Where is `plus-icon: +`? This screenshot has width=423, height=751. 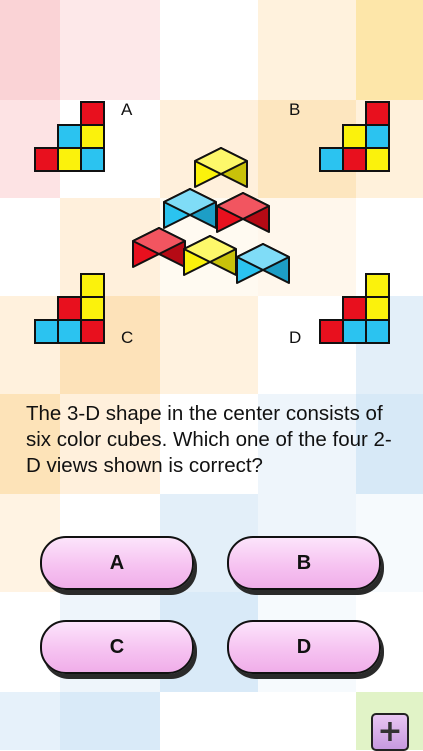 plus-icon: + is located at coordinates (390, 731).